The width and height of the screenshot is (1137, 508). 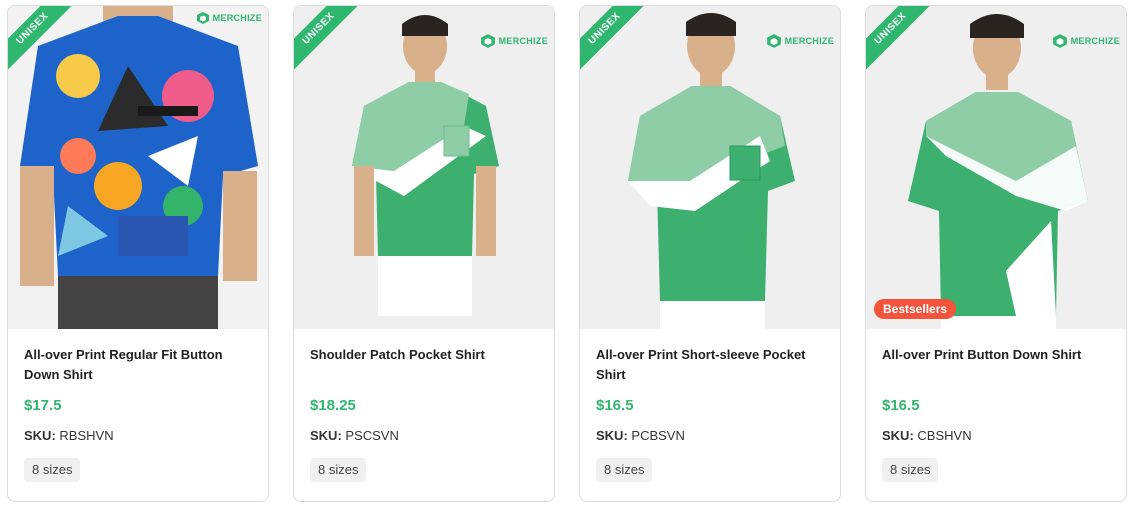 I want to click on product-price: $18.25, so click(x=333, y=405).